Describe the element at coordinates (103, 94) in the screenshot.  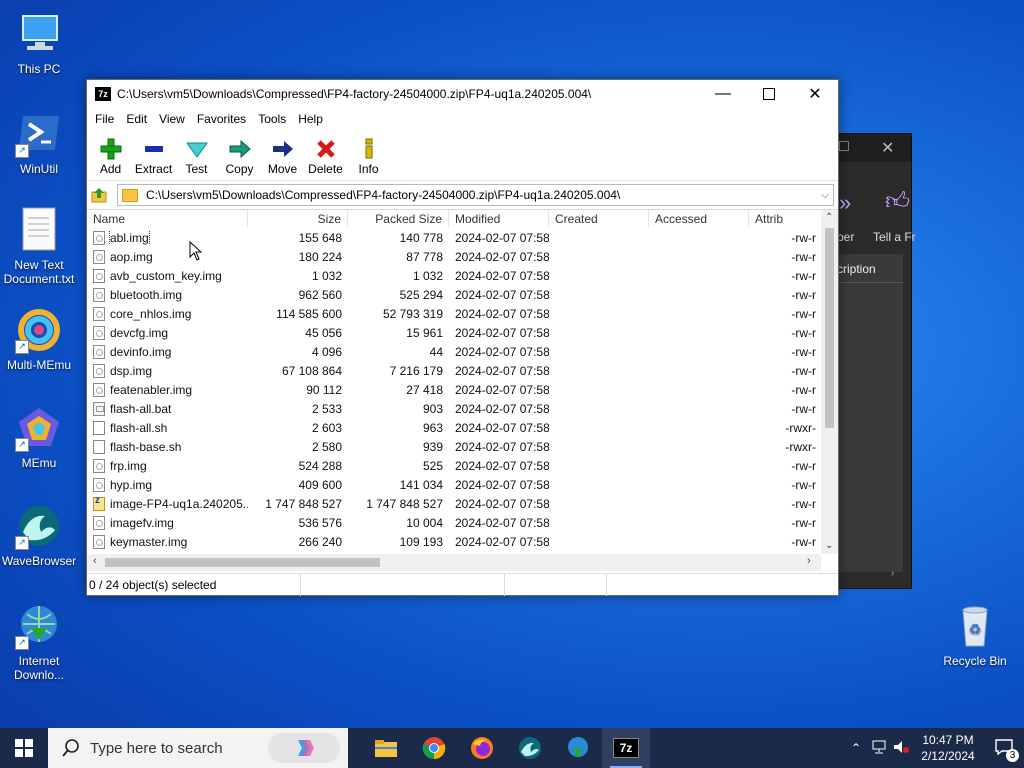
I see `7zip-app-icon: 7z` at that location.